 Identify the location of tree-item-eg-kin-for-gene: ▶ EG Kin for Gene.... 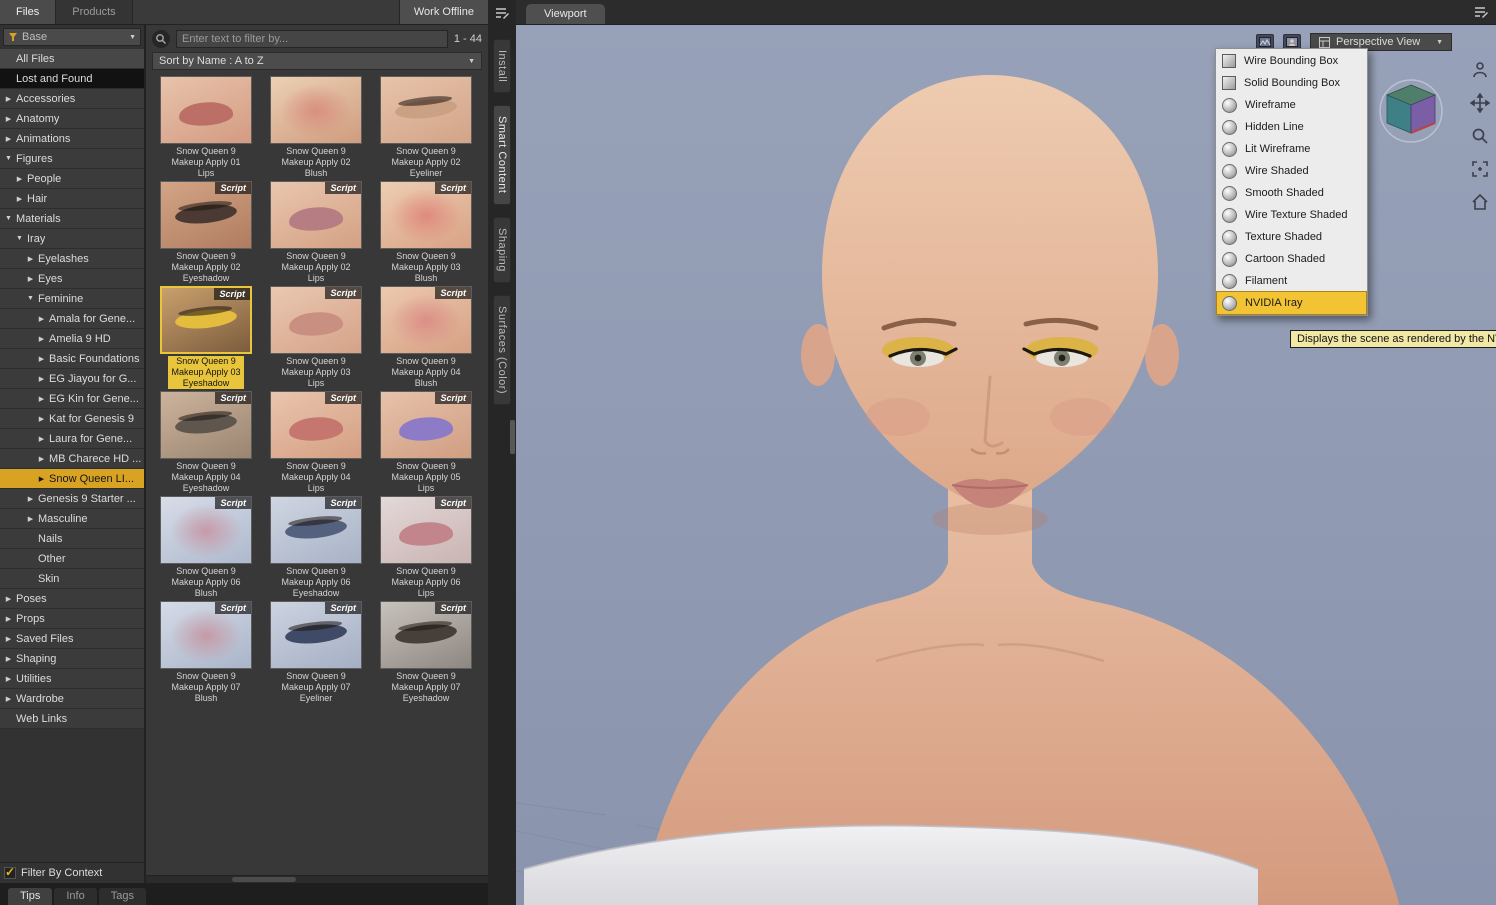
(72, 399).